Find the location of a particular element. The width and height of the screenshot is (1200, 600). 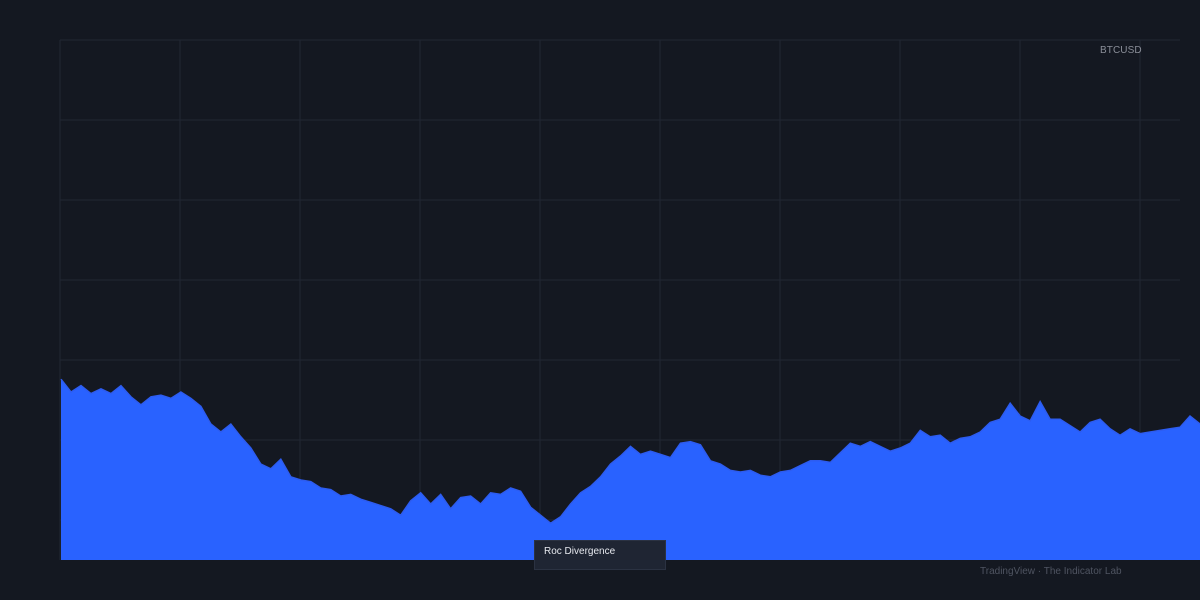

indicator-tooltip-label: Roc Divergence is located at coordinates (580, 551).